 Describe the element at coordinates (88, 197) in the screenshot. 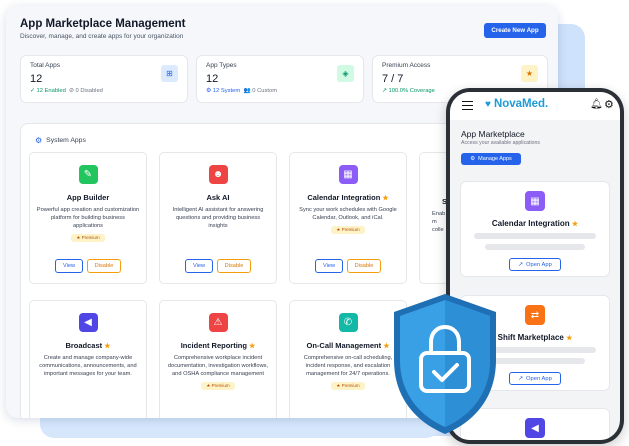

I see `app-name: App Builder` at that location.